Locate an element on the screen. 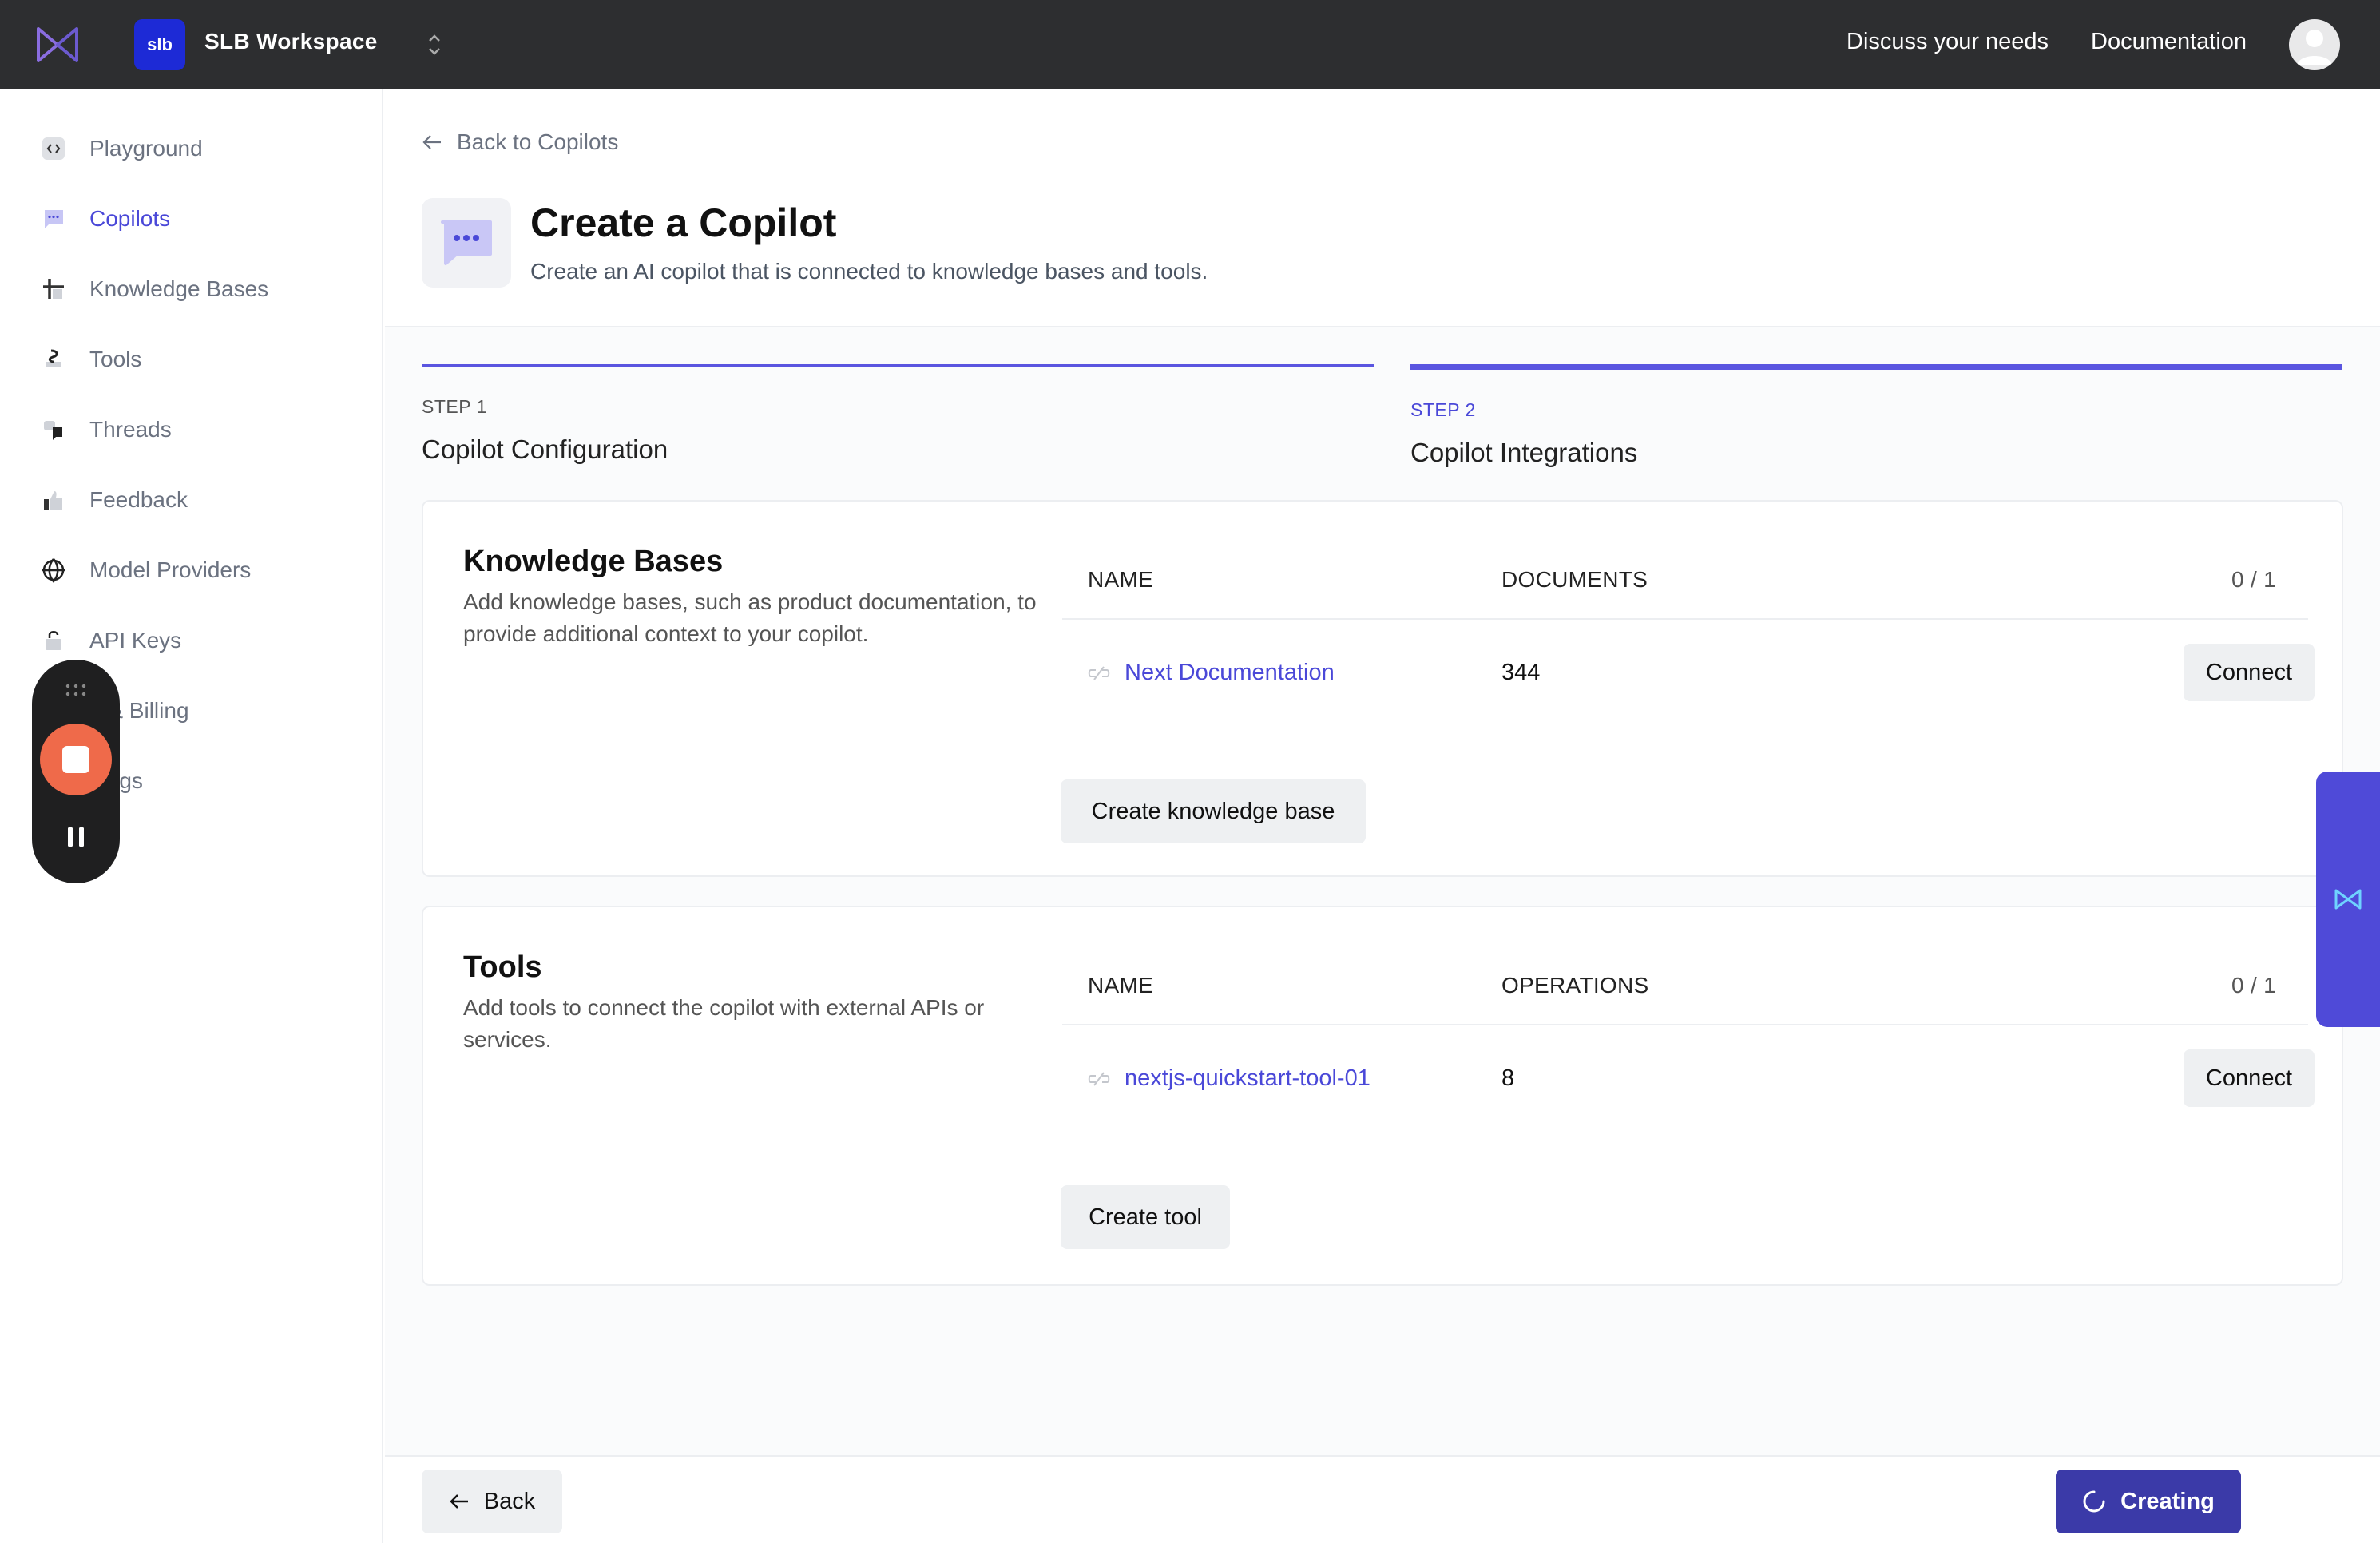 The image size is (2380, 1543). sidebar-item-tools: Tools is located at coordinates (89, 359).